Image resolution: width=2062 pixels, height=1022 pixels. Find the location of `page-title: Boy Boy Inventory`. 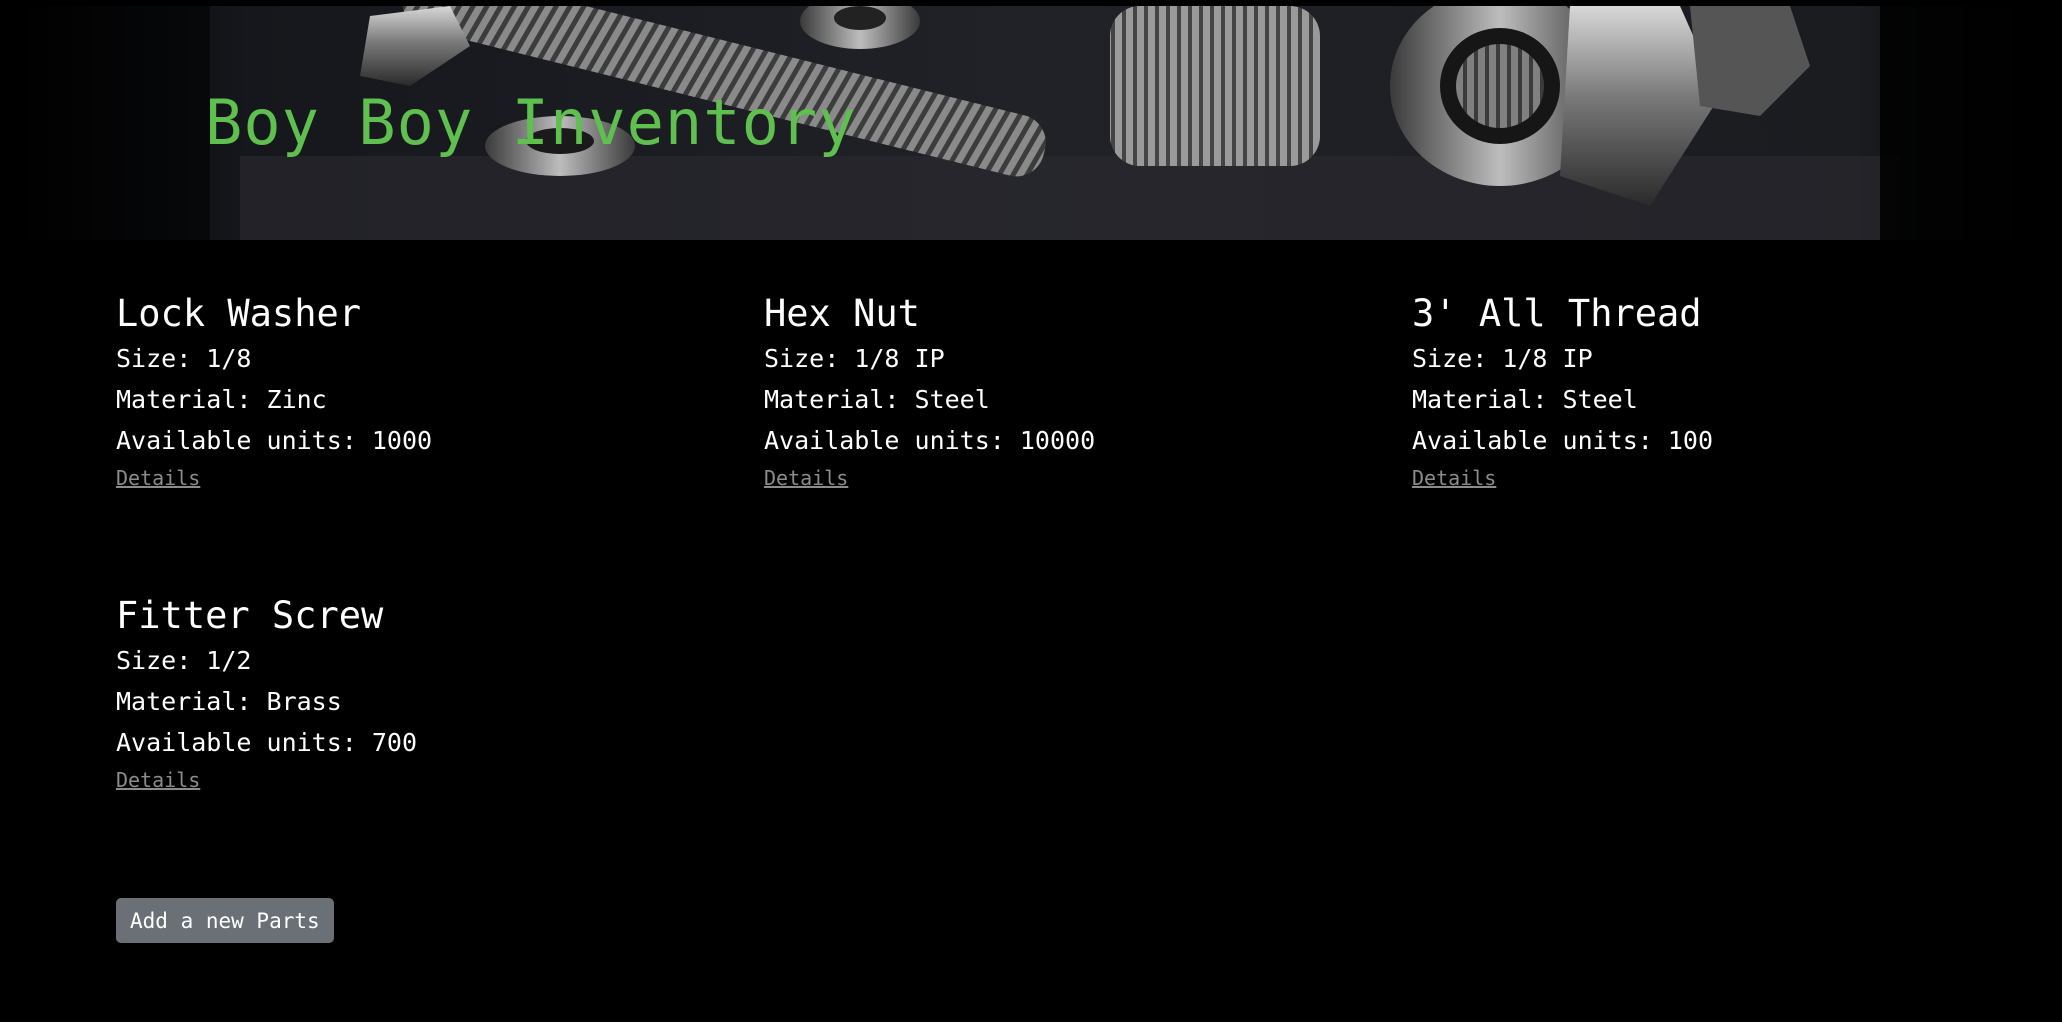

page-title: Boy Boy Inventory is located at coordinates (531, 122).